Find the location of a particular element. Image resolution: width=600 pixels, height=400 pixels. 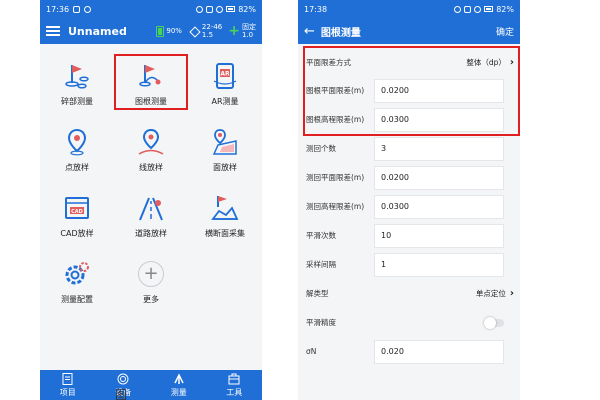

smoothing-count-input: 10 is located at coordinates (439, 235).